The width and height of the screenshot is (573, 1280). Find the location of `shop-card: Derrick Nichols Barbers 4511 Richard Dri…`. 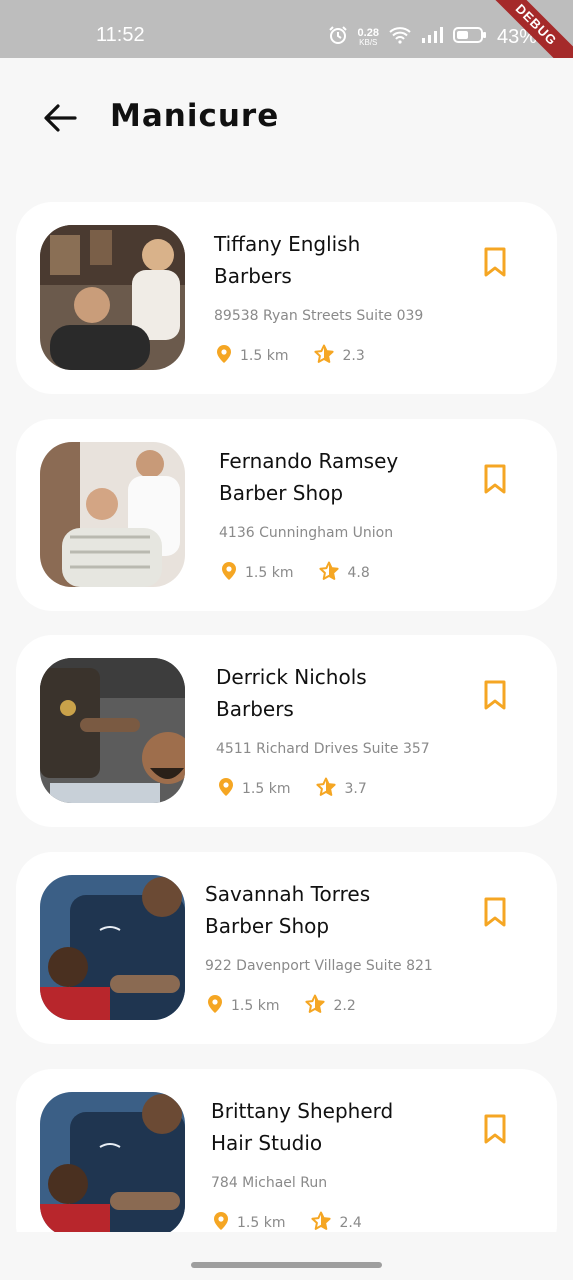

shop-card: Derrick Nichols Barbers 4511 Richard Dri… is located at coordinates (286, 731).